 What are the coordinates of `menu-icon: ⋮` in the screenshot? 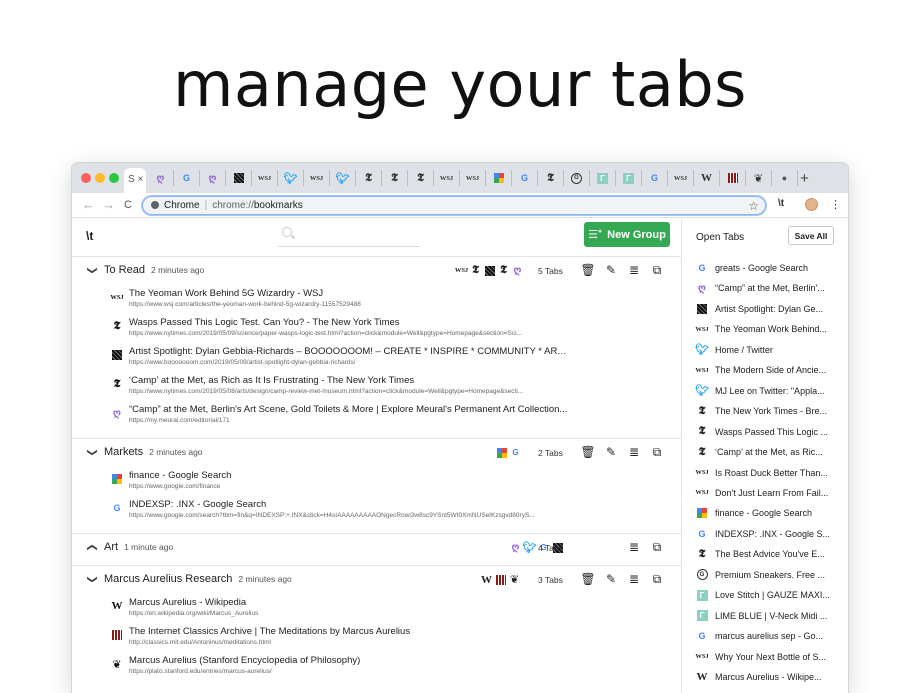 It's located at (835, 204).